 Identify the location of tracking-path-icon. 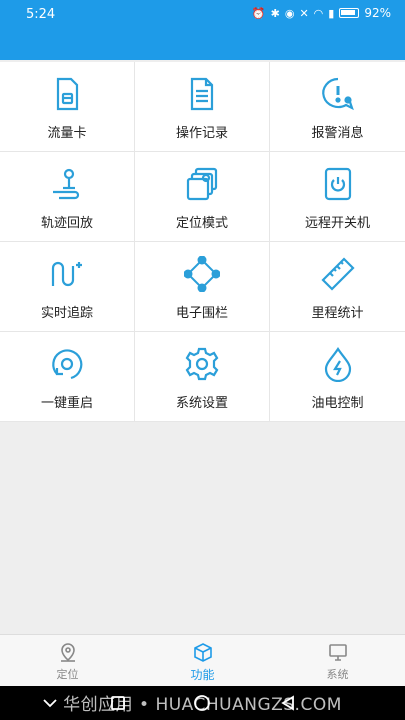
(66, 274).